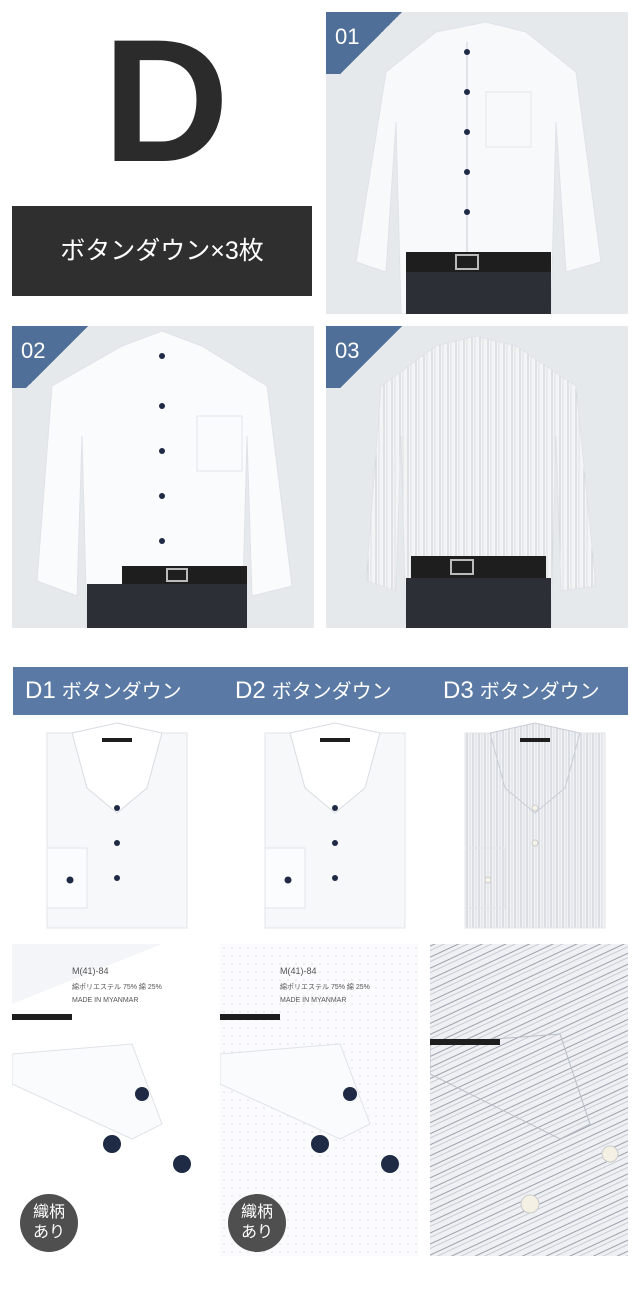  I want to click on label-d2: D2 ボタンダウン, so click(313, 691).